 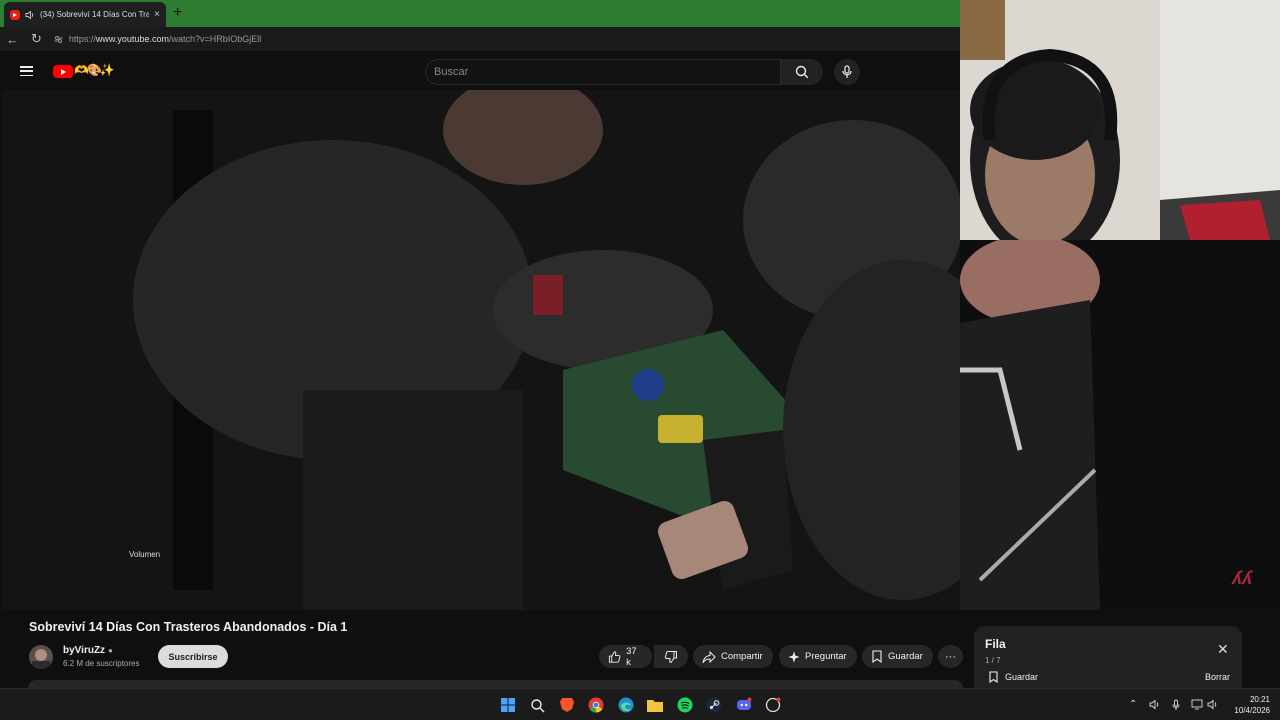 What do you see at coordinates (95, 14) in the screenshot?
I see `tab-title: (34) Sobreviví 14 Días Con Tra` at bounding box center [95, 14].